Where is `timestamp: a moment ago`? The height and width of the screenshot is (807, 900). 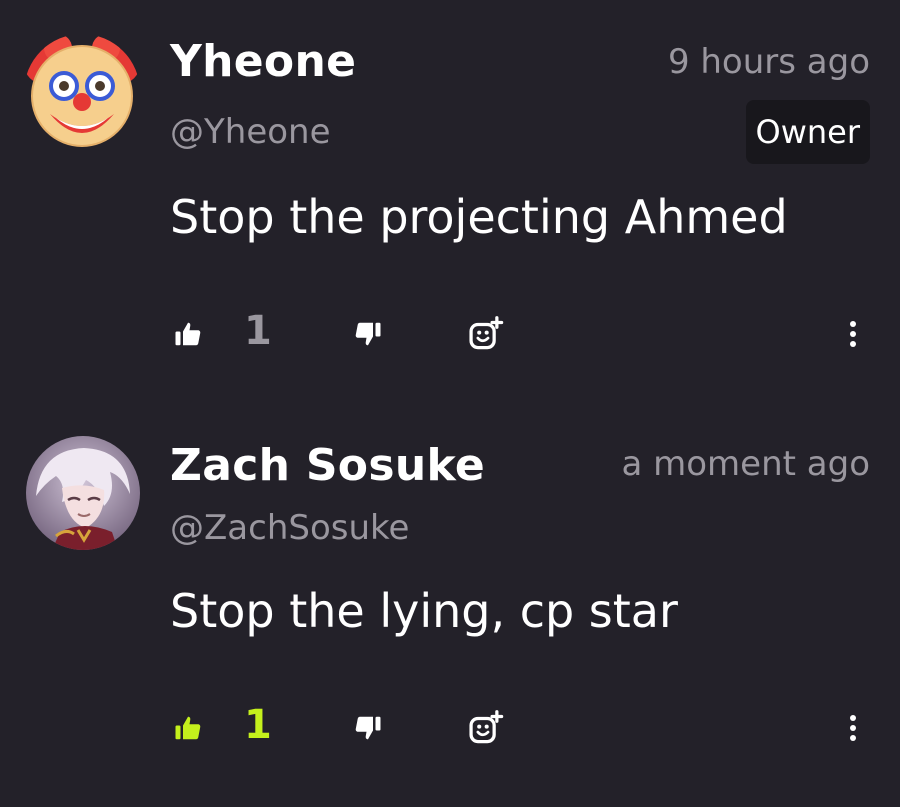 timestamp: a moment ago is located at coordinates (745, 464).